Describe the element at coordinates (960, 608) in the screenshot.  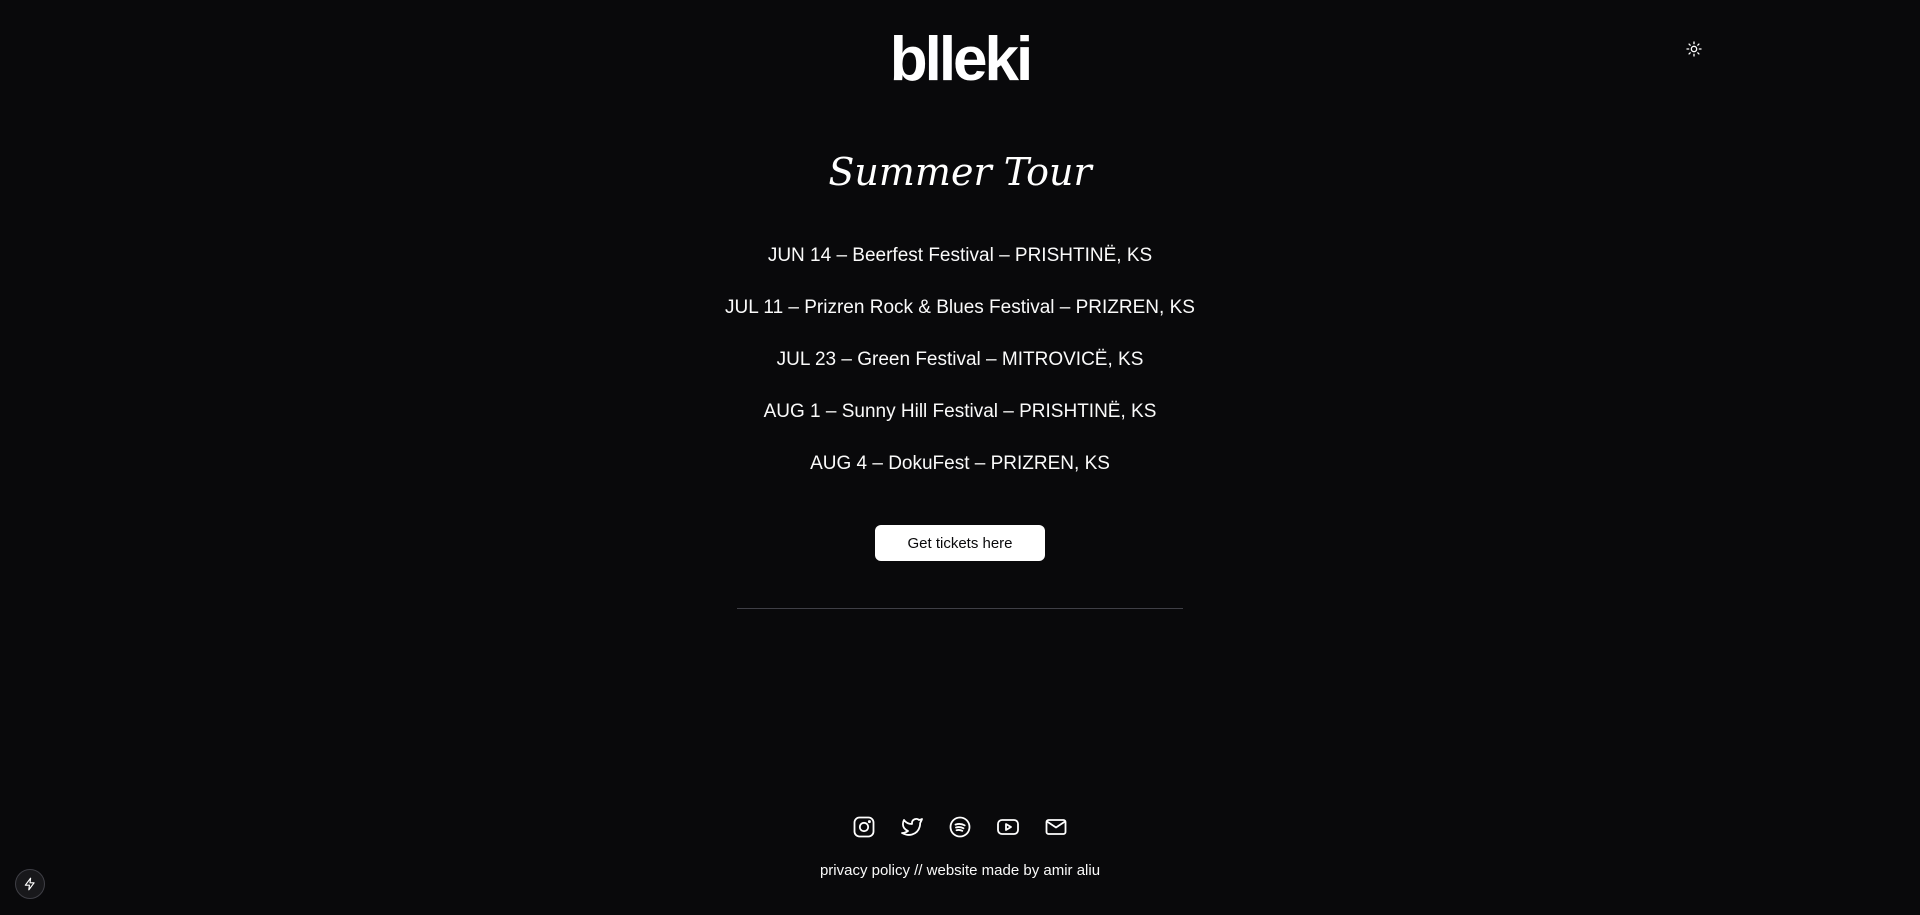
I see `divider` at that location.